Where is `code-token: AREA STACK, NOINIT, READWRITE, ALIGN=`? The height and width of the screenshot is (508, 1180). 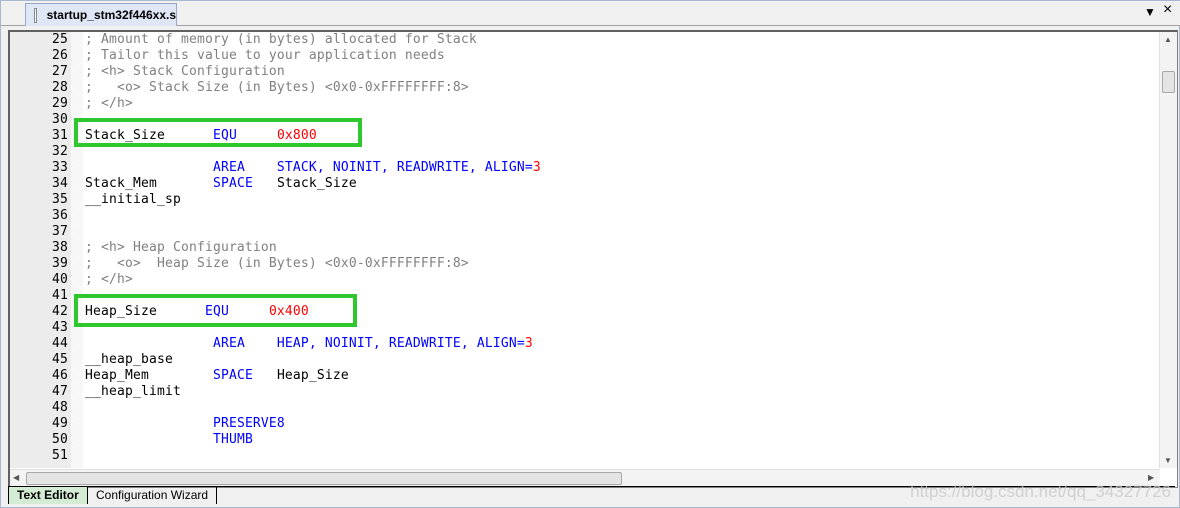 code-token: AREA STACK, NOINIT, READWRITE, ALIGN= is located at coordinates (372, 167).